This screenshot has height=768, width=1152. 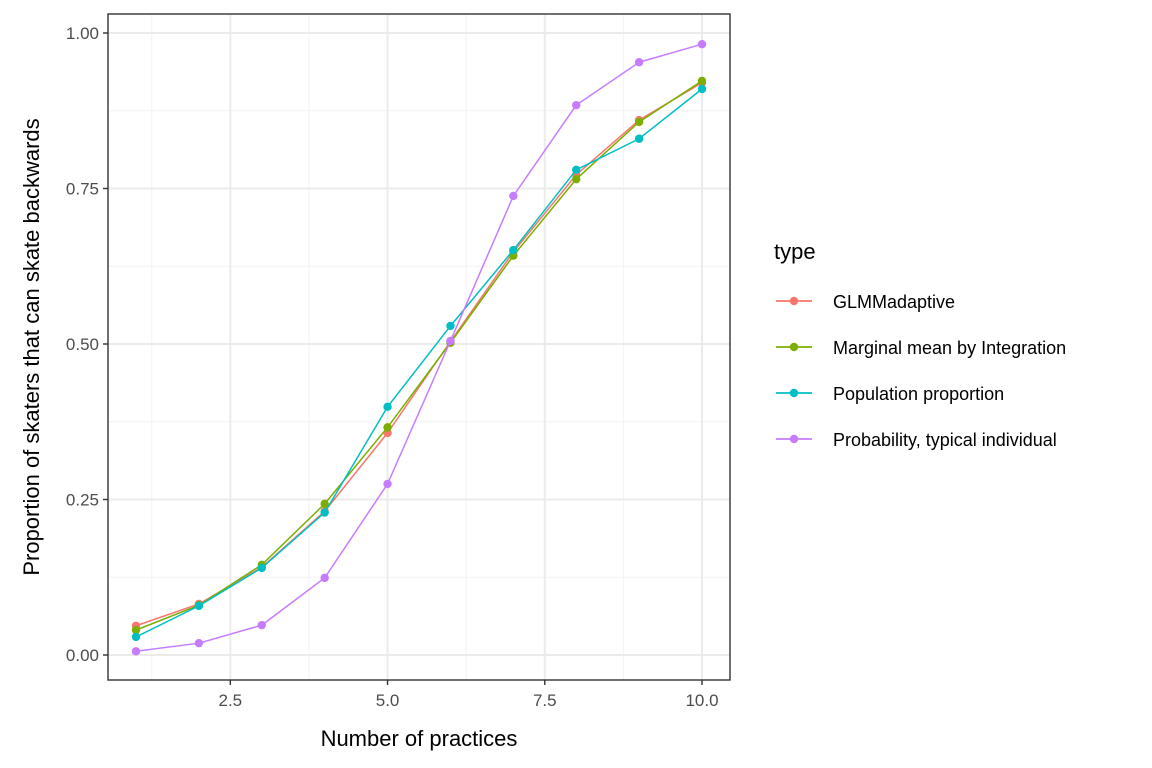 What do you see at coordinates (795, 251) in the screenshot?
I see `legend-title: type` at bounding box center [795, 251].